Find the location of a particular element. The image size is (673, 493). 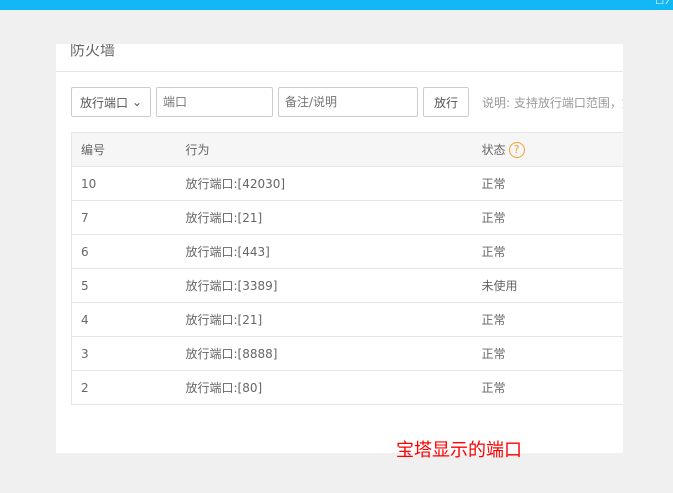

divider is located at coordinates (339, 71).